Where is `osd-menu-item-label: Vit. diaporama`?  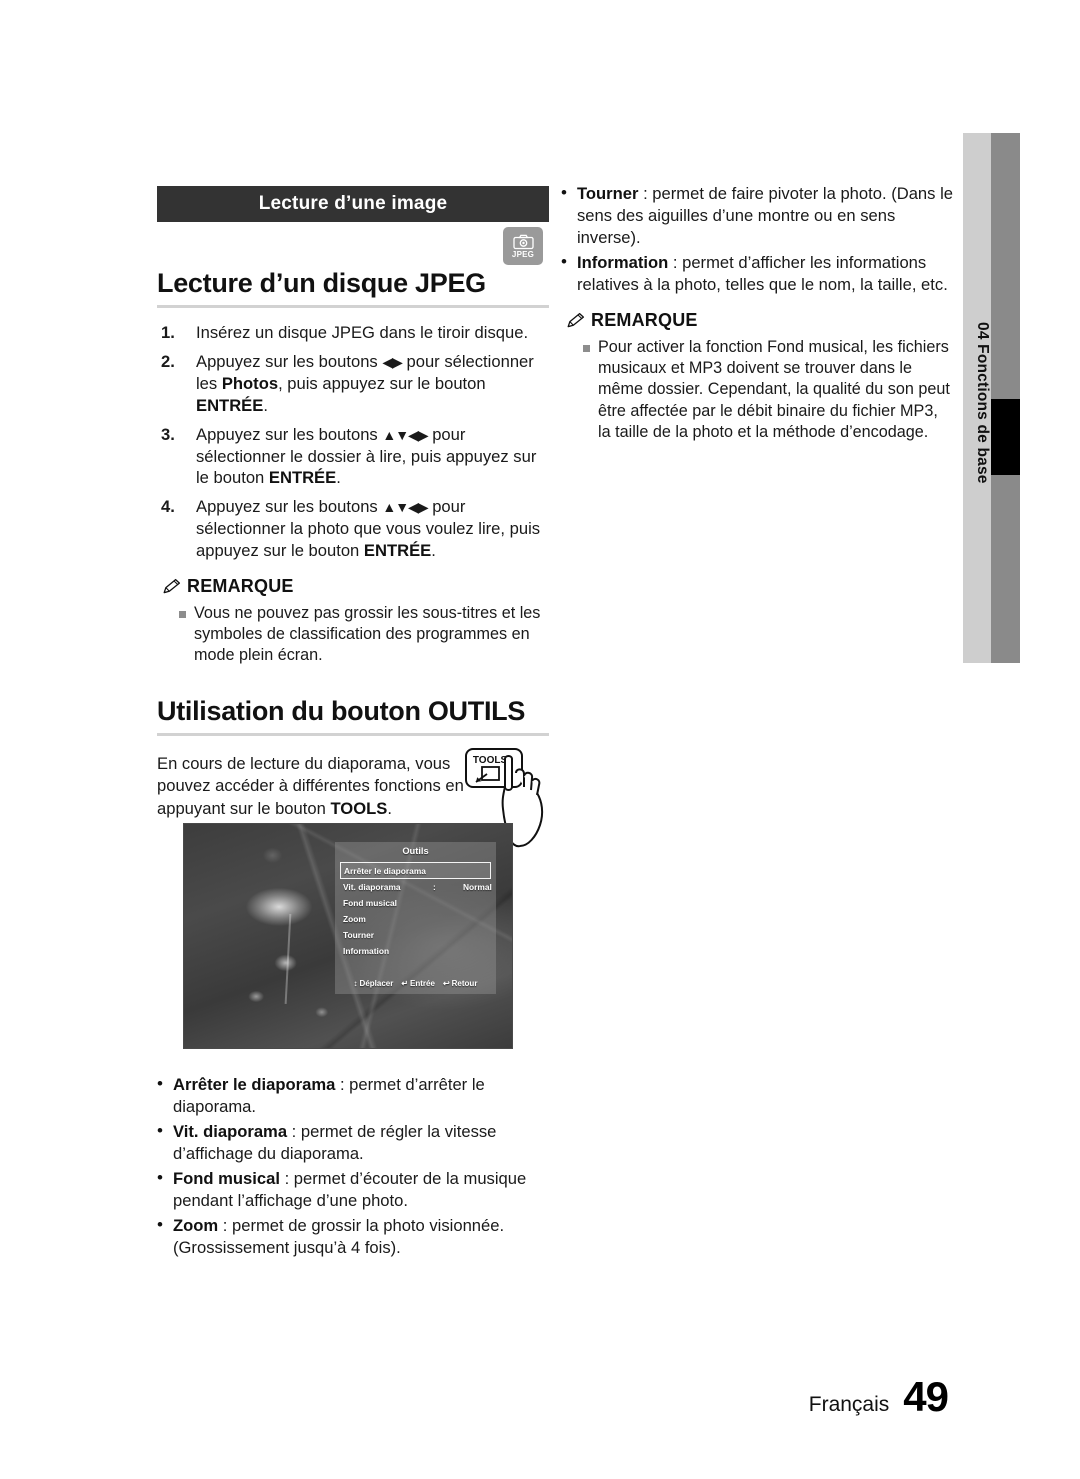 osd-menu-item-label: Vit. diaporama is located at coordinates (372, 887).